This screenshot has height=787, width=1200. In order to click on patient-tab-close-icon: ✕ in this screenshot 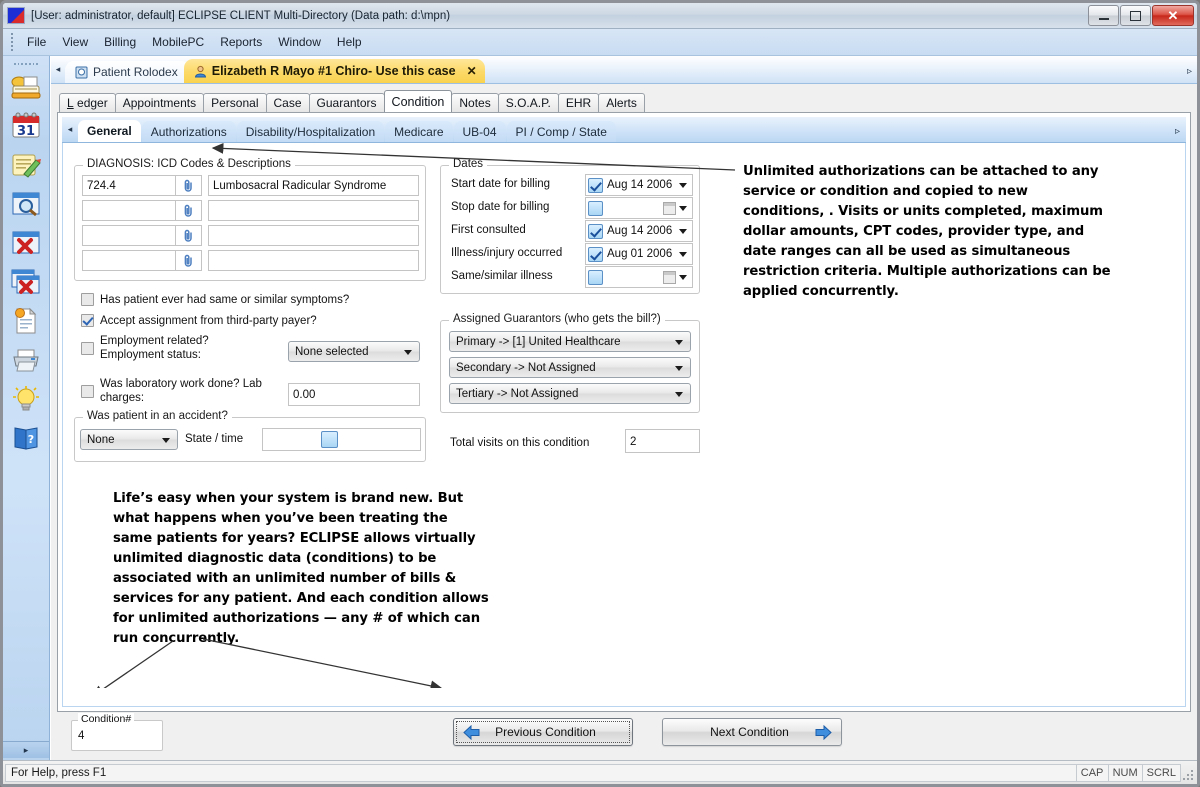, I will do `click(472, 71)`.